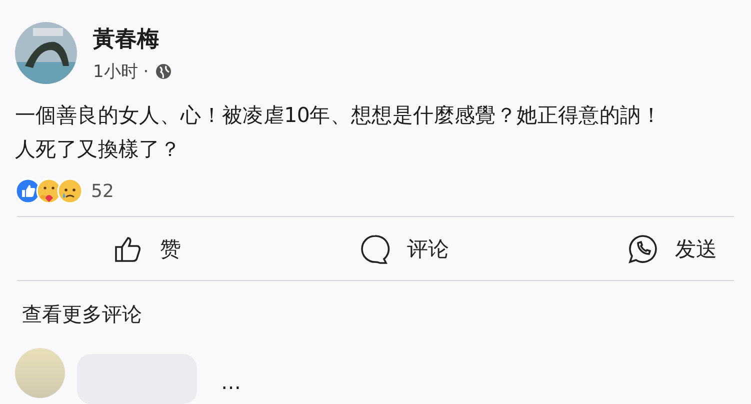  What do you see at coordinates (378, 314) in the screenshot?
I see `more-comments-link: 查看更多评论` at bounding box center [378, 314].